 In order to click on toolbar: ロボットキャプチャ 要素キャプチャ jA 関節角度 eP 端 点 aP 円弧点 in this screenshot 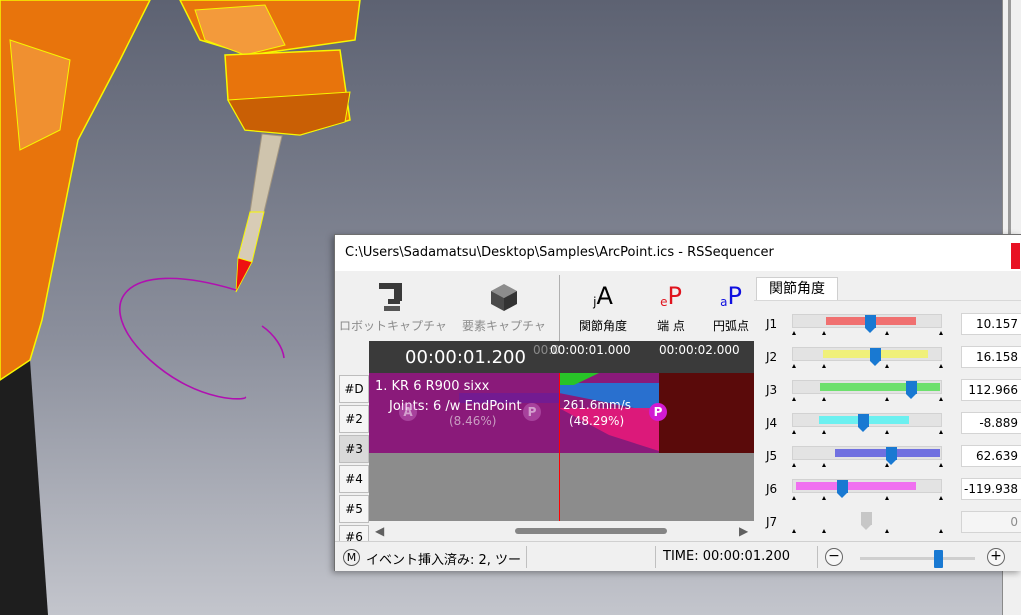, I will do `click(545, 306)`.